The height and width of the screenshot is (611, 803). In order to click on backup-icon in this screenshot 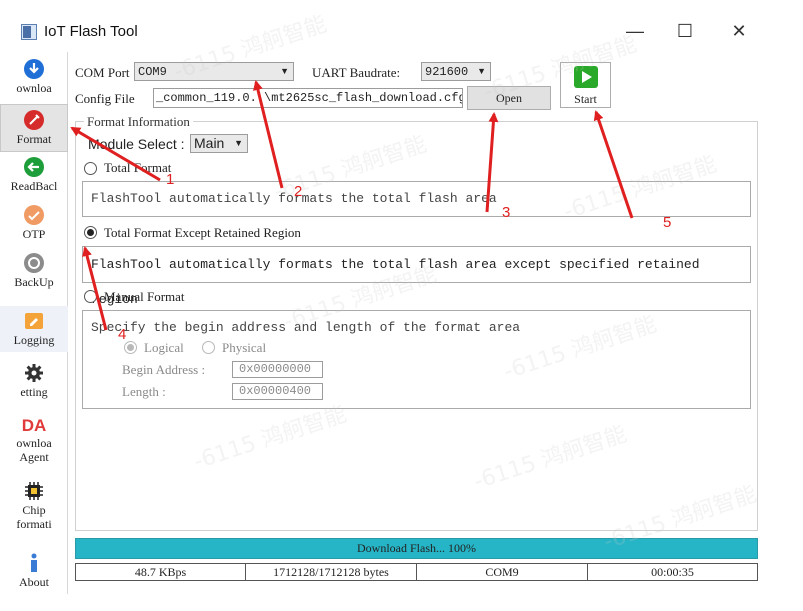, I will do `click(34, 263)`.